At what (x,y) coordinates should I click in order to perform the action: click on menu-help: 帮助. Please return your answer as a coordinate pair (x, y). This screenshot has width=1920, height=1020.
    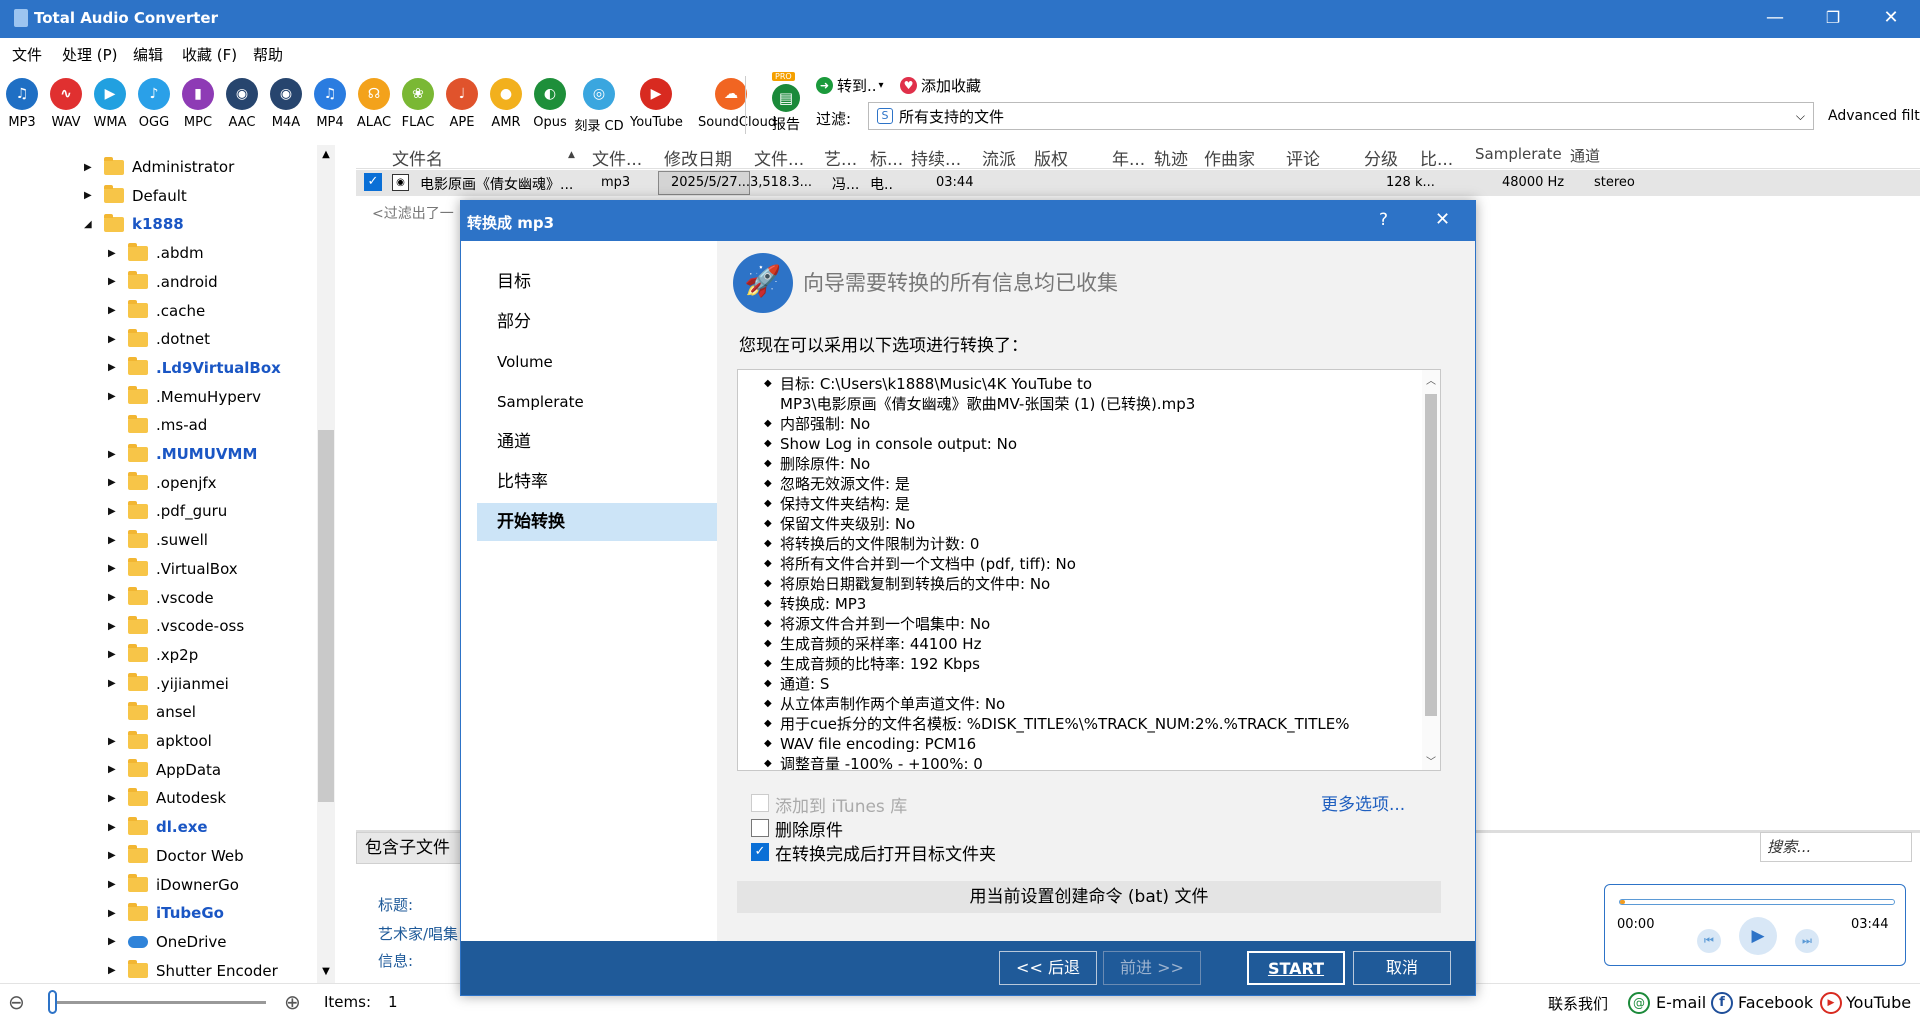
    Looking at the image, I should click on (268, 54).